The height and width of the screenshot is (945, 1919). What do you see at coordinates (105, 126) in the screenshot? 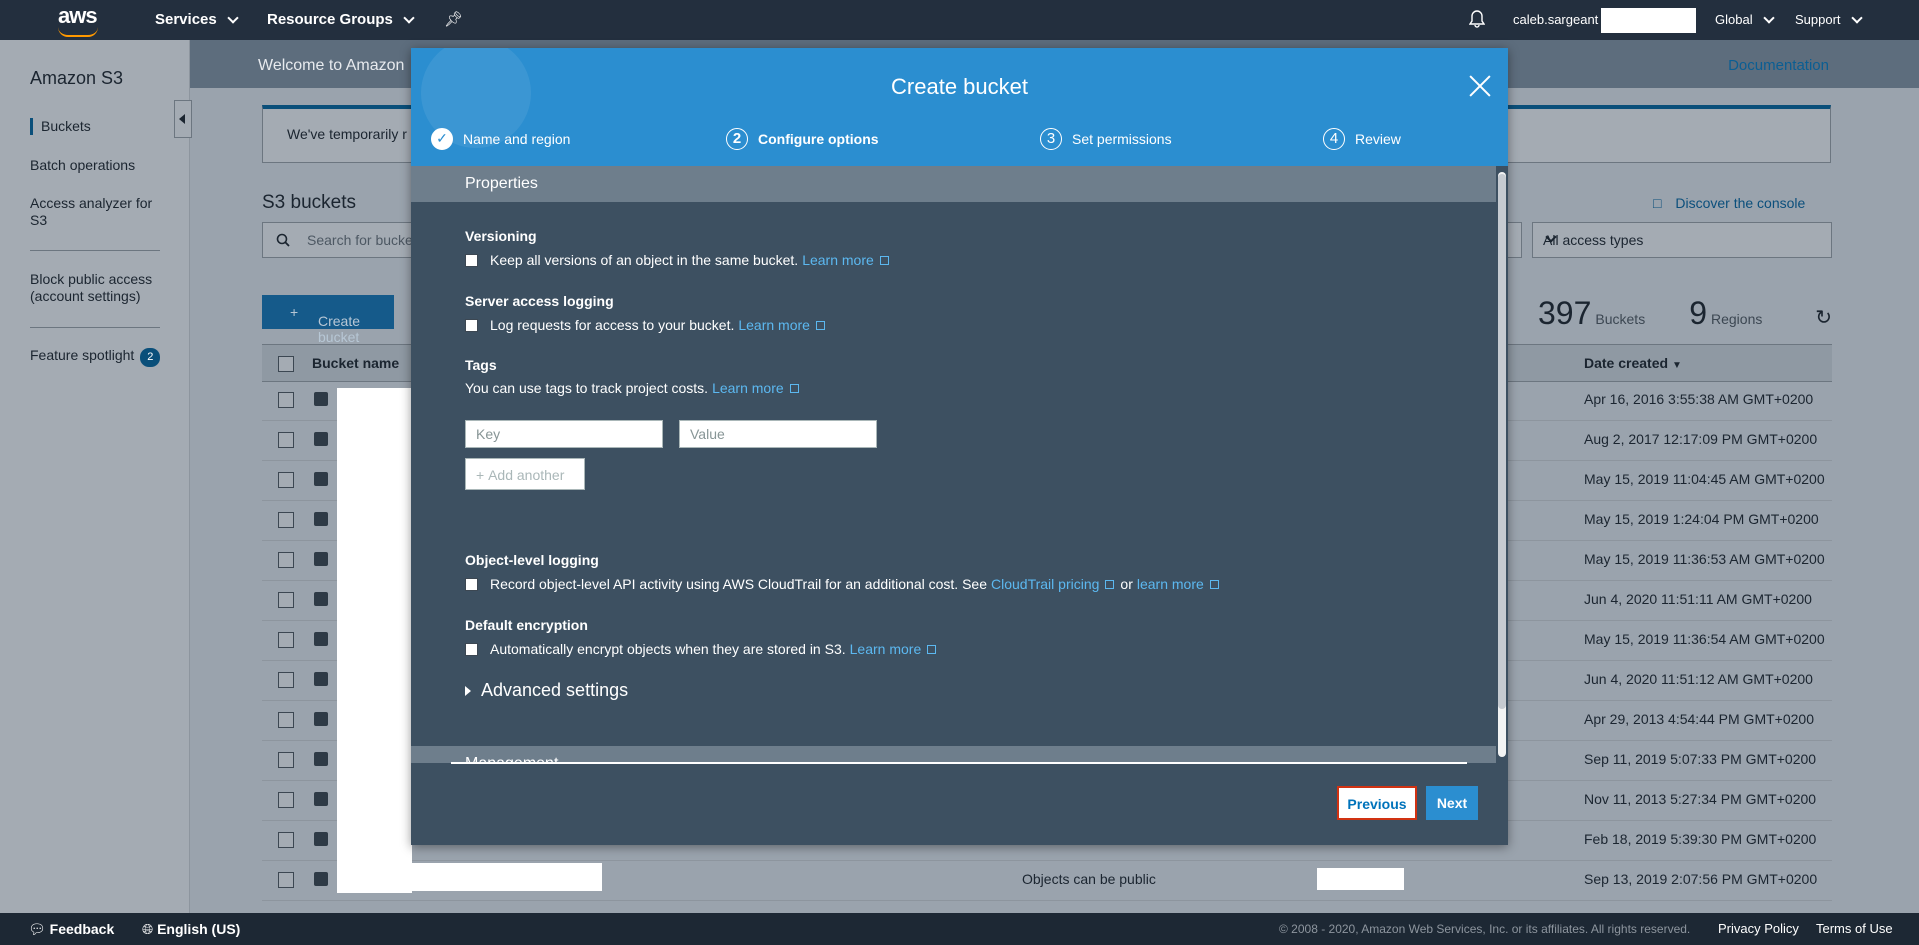
I see `sidebar-item-buckets: Buckets` at bounding box center [105, 126].